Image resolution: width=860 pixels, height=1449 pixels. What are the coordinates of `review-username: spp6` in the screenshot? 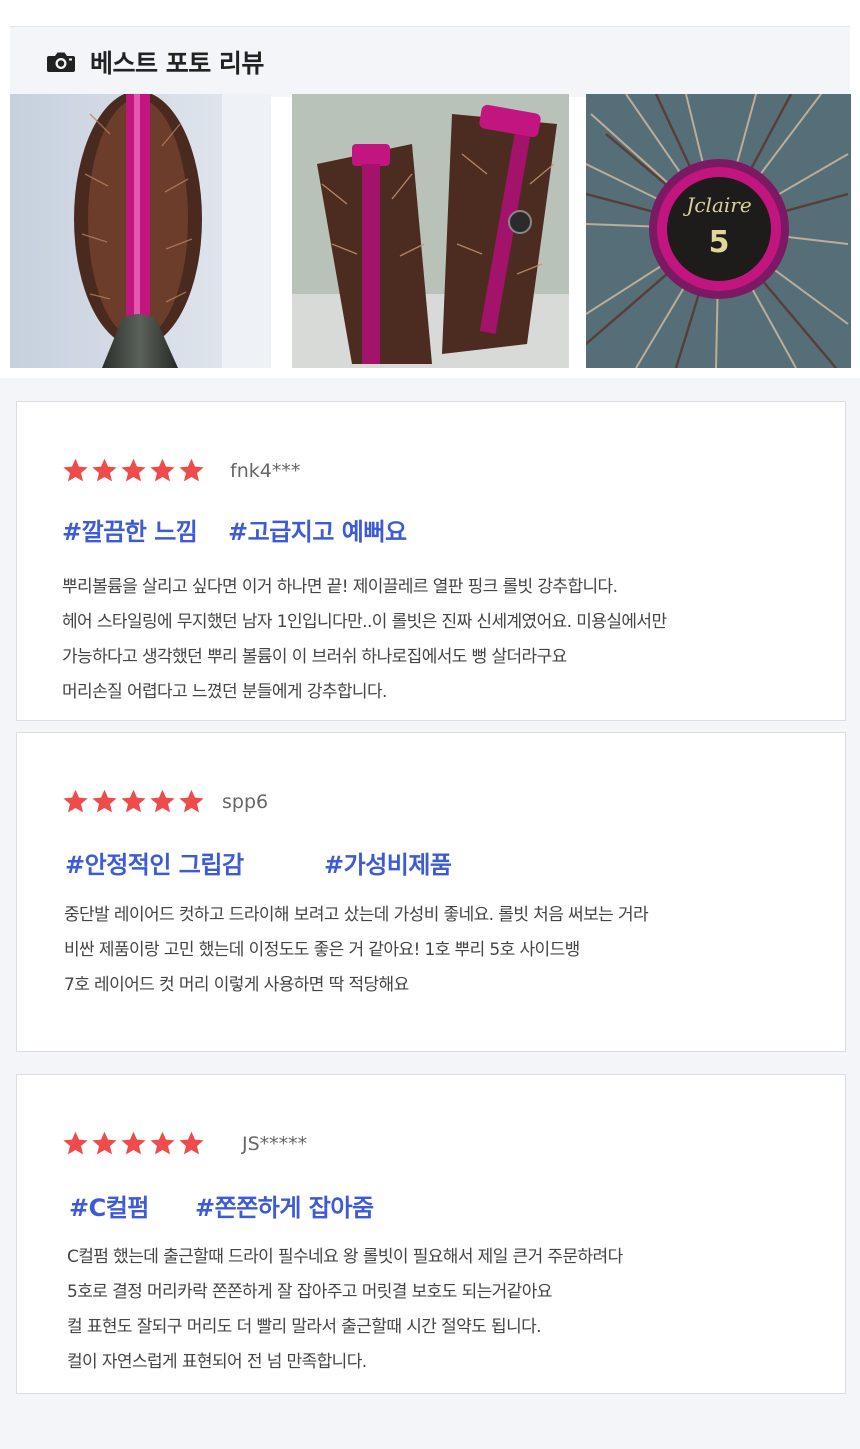 It's located at (245, 802).